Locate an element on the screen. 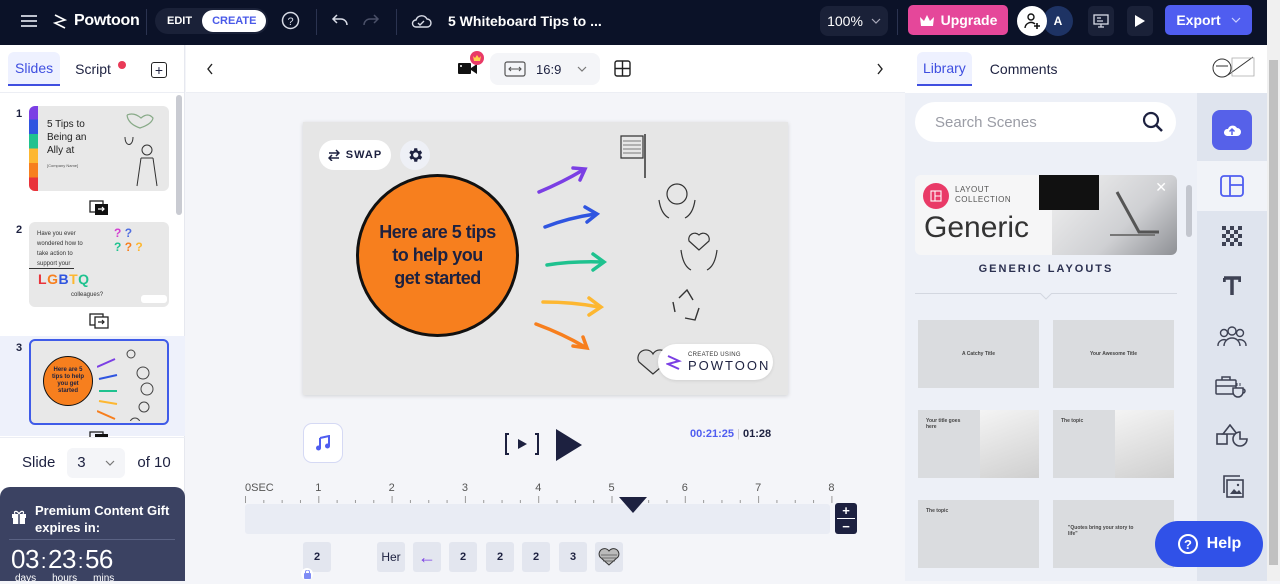 The height and width of the screenshot is (584, 1280). thumb-divider is located at coordinates (51, 268).